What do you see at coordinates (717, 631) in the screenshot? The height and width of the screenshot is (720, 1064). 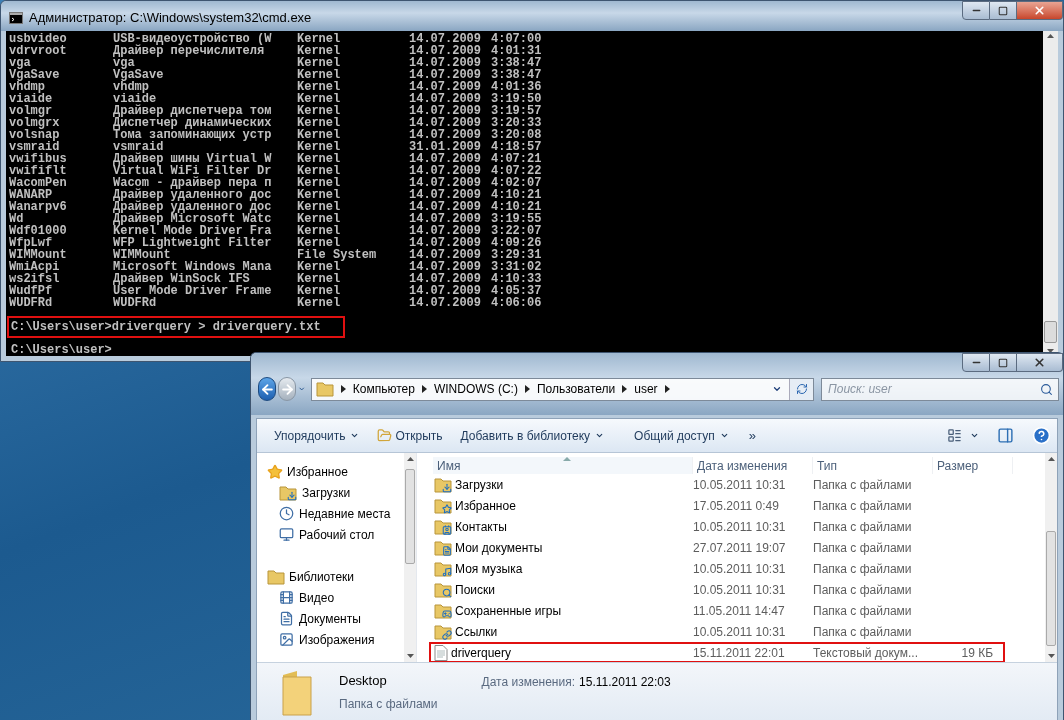 I see `file-row: Ссылки 10.05.2011 10:31 Папка с файлами` at bounding box center [717, 631].